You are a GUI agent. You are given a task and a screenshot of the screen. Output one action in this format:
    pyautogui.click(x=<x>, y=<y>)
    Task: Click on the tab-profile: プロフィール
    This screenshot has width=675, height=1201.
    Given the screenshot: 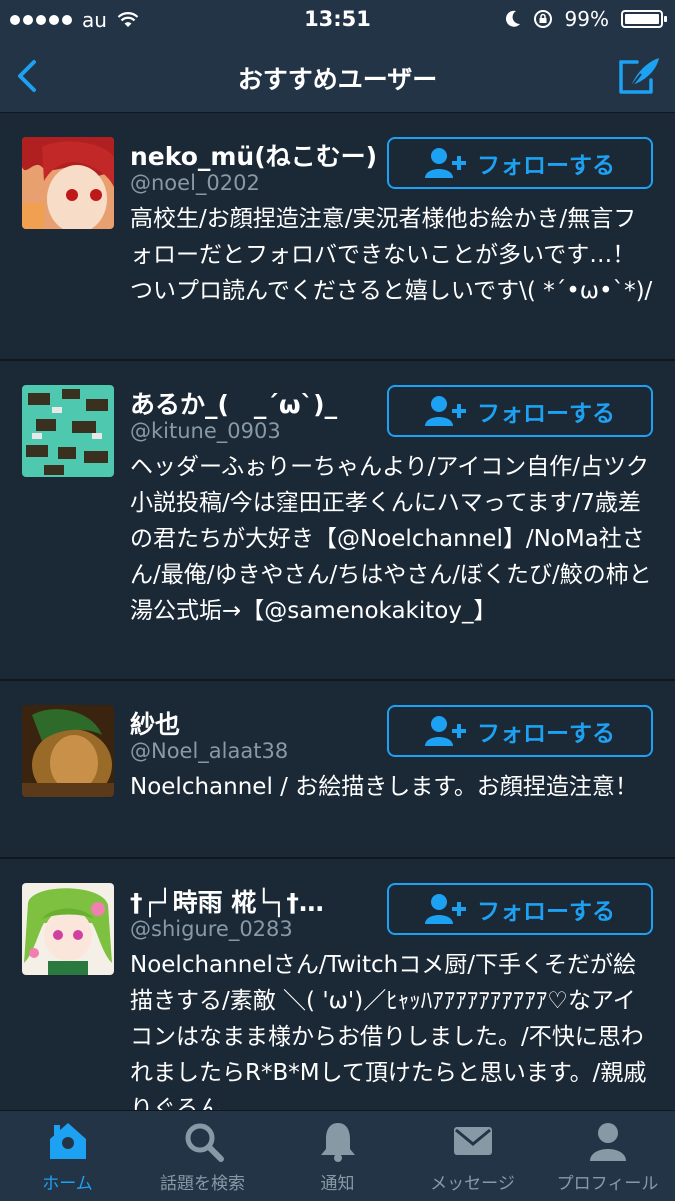 What is the action you would take?
    pyautogui.click(x=607, y=1156)
    